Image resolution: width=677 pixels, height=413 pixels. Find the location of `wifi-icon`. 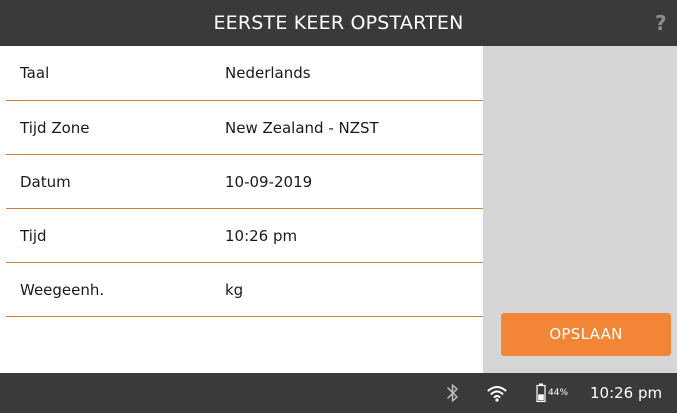

wifi-icon is located at coordinates (497, 393).